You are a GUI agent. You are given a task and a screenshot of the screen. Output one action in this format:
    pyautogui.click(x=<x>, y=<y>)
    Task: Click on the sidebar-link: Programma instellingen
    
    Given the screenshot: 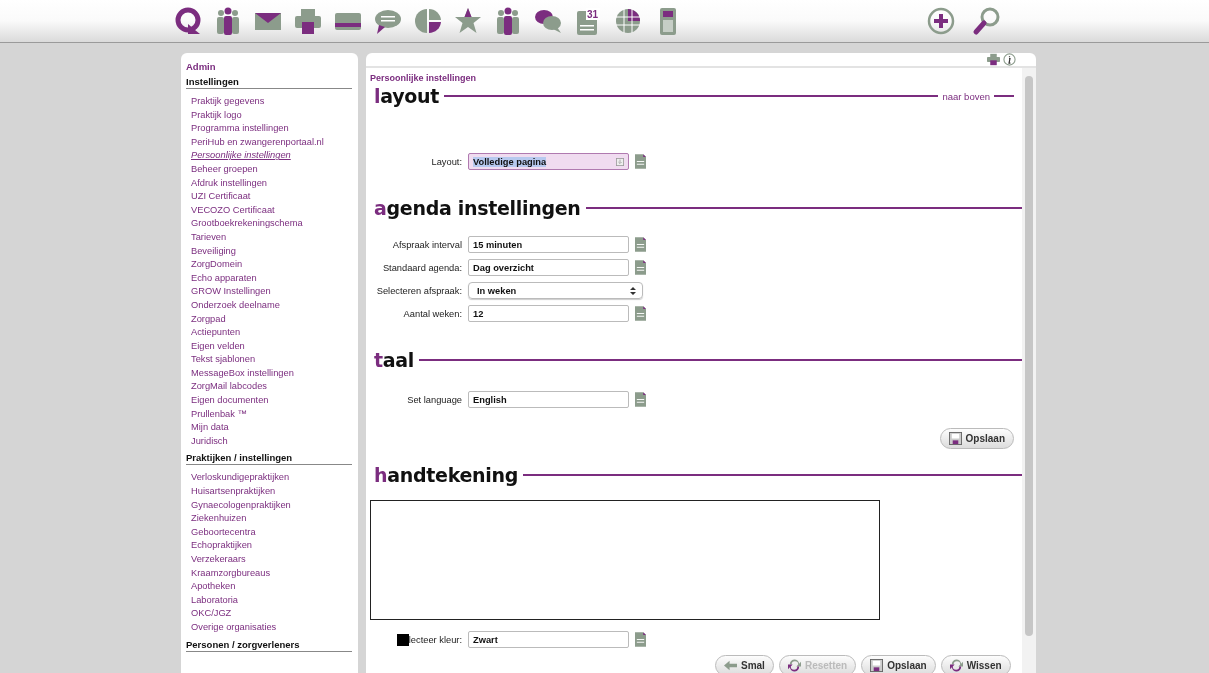 What is the action you would take?
    pyautogui.click(x=271, y=129)
    